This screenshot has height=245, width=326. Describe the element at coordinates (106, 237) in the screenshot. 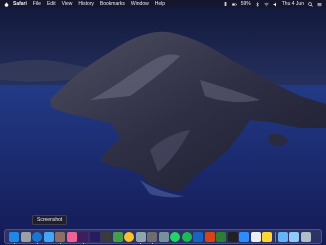

I see `quicktime-icon` at that location.